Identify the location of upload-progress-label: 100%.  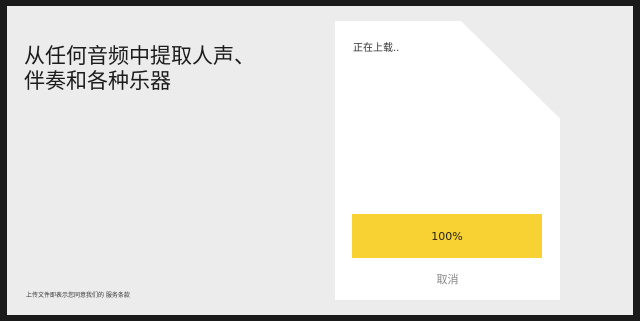
(447, 236).